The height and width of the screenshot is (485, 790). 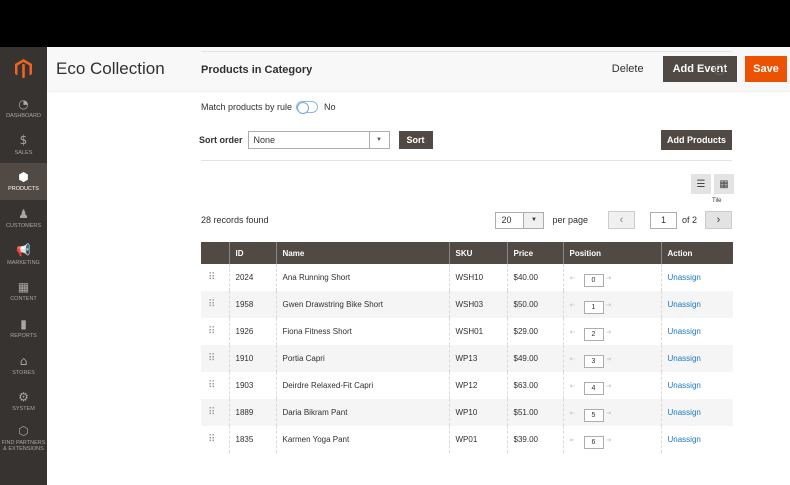 What do you see at coordinates (23, 336) in the screenshot?
I see `sidebar-item-label: REPORTS` at bounding box center [23, 336].